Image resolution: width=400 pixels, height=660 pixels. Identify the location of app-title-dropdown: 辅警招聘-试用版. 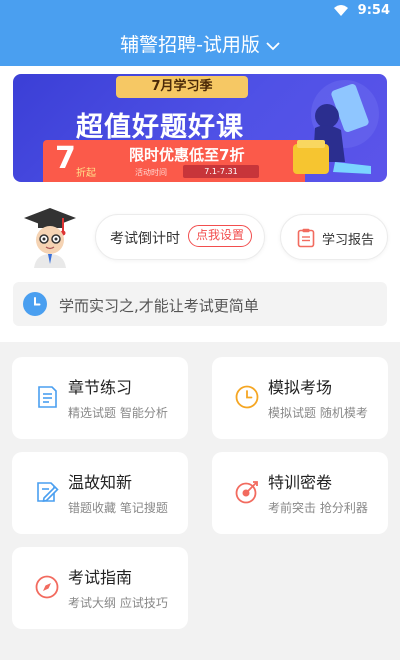
(200, 43).